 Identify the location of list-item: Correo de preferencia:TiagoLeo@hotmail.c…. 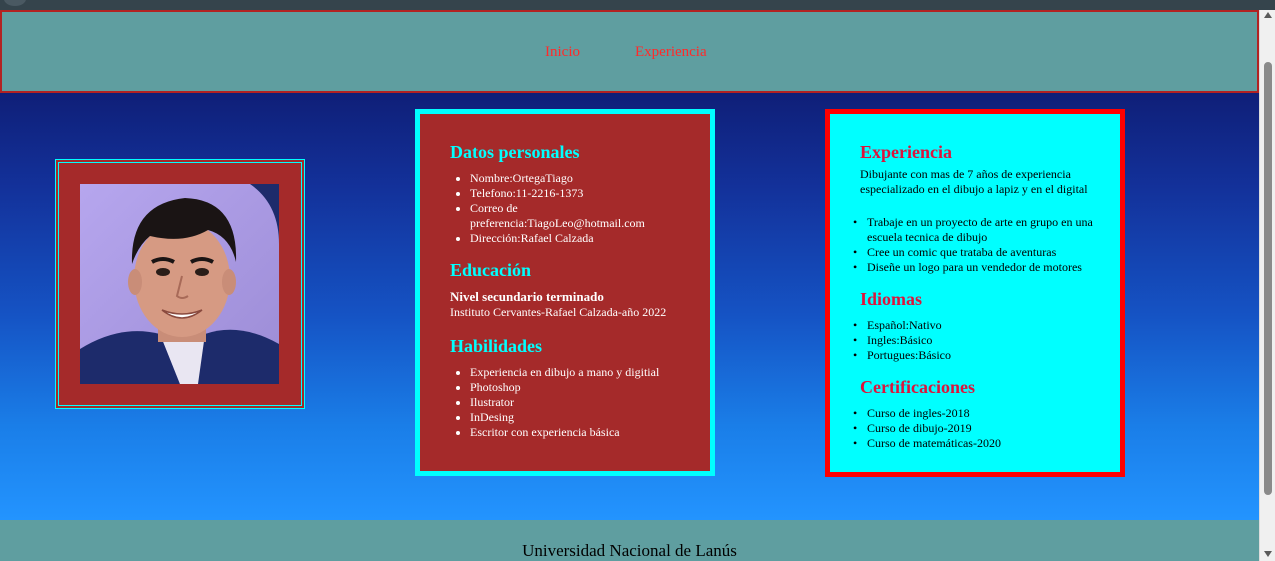
(575, 216).